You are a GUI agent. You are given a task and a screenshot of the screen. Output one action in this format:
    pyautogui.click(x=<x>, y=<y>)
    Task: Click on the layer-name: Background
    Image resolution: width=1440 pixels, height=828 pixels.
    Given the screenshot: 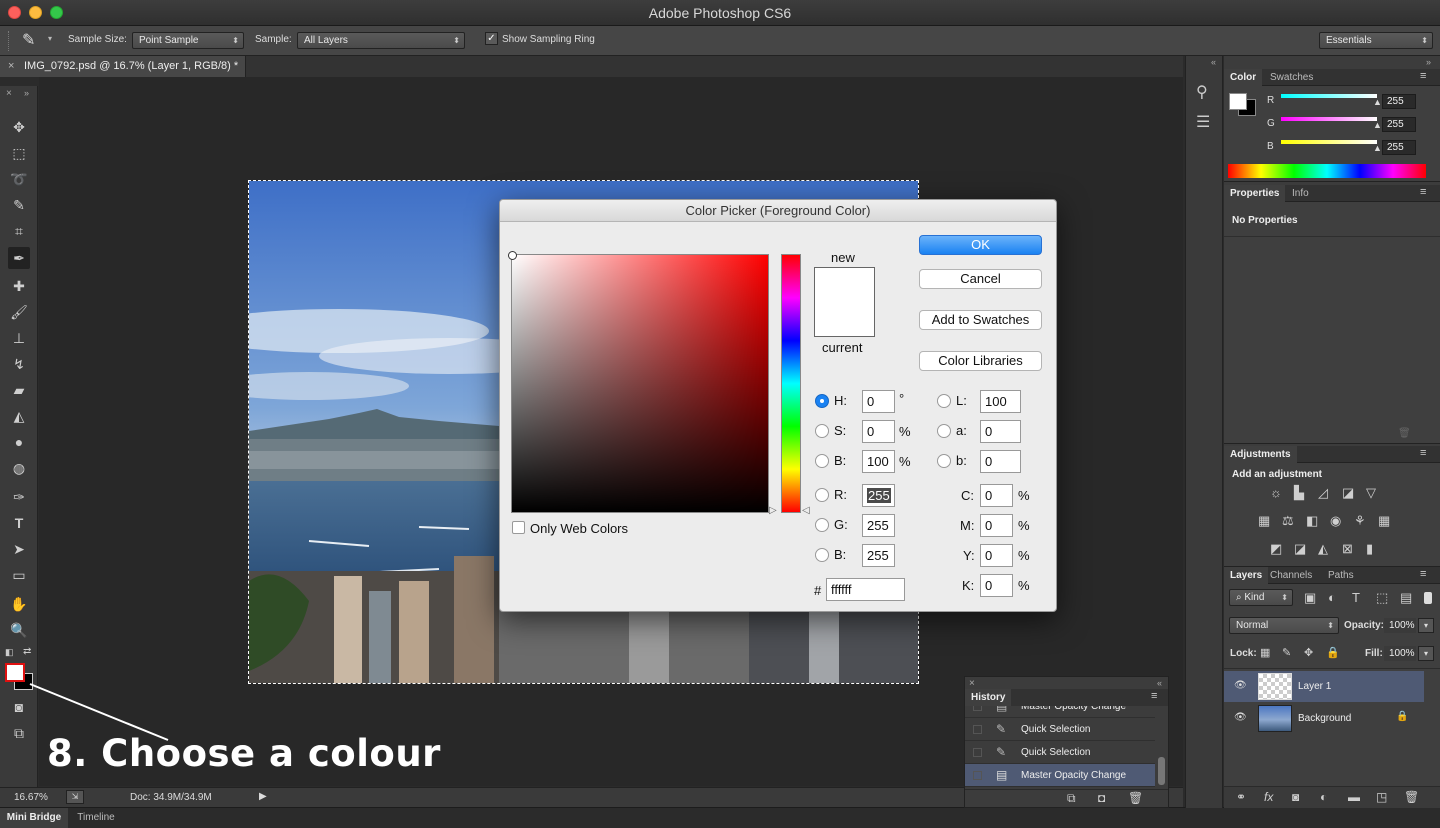 What is the action you would take?
    pyautogui.click(x=1324, y=718)
    